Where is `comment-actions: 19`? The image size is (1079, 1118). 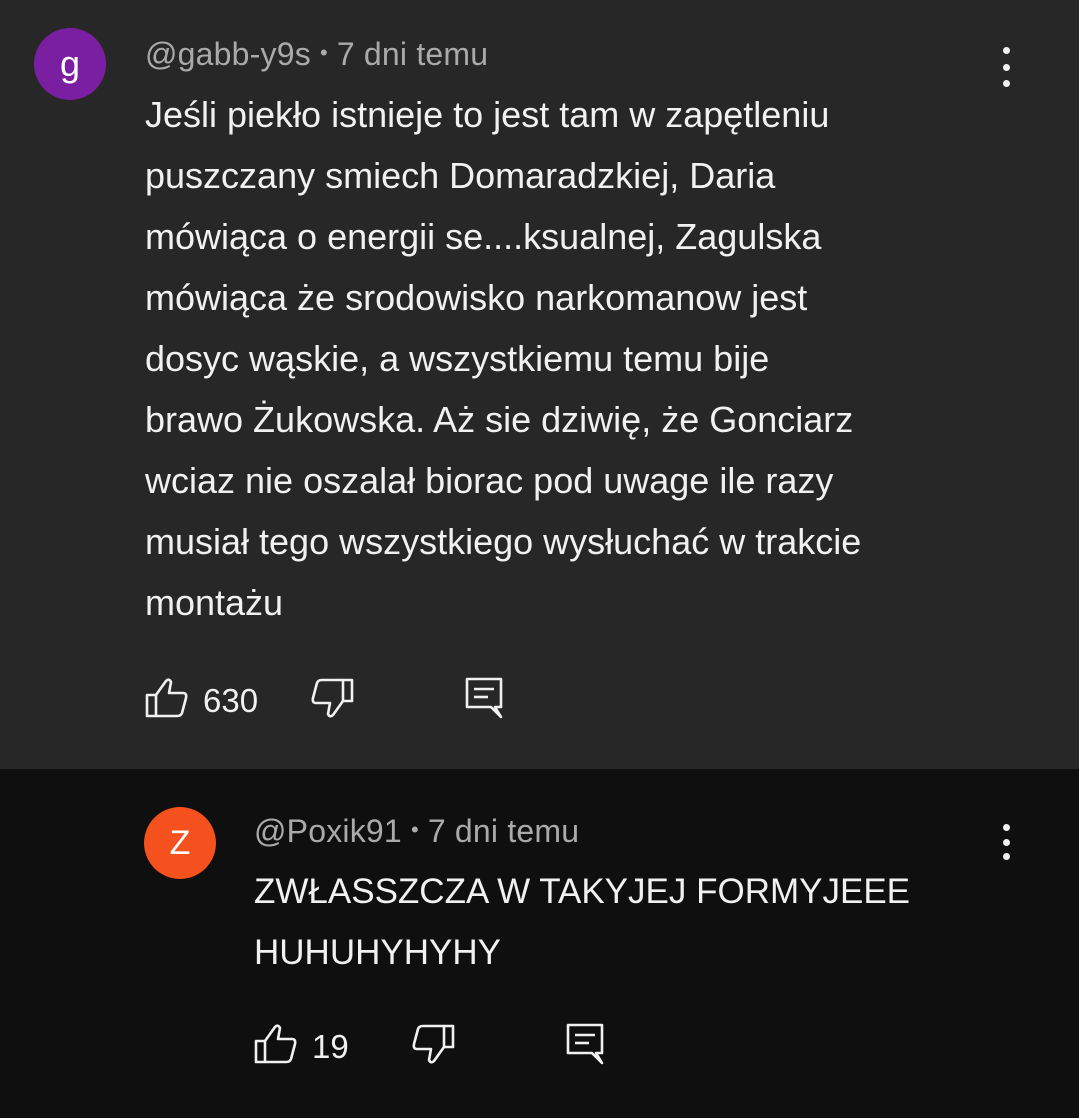 comment-actions: 19 is located at coordinates (429, 1046).